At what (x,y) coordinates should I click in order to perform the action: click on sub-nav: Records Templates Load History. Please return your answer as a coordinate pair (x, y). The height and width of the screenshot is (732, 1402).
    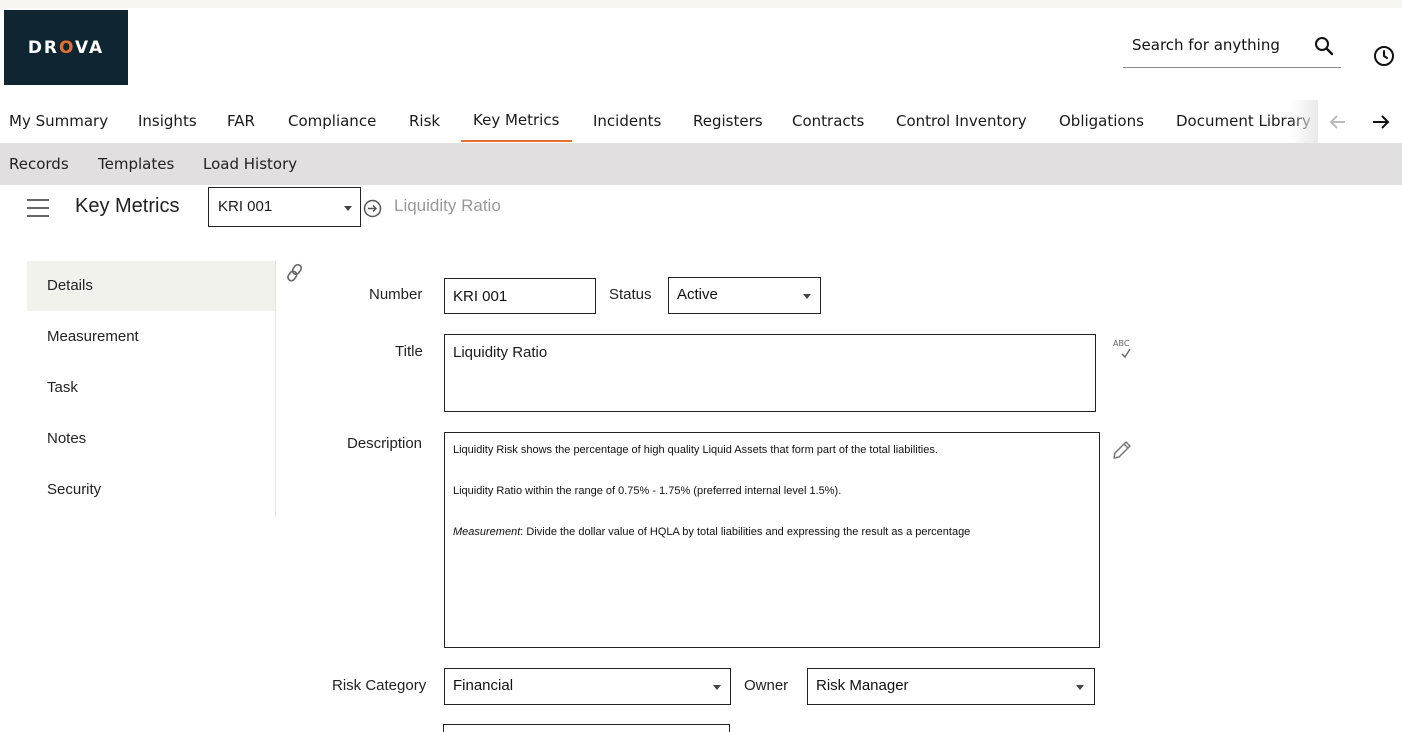
    Looking at the image, I should click on (701, 164).